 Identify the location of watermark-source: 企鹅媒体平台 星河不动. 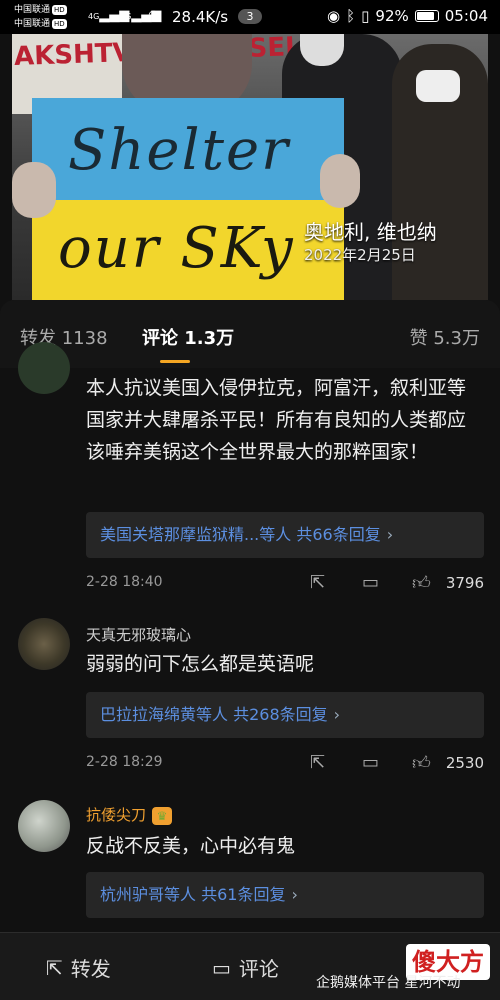
(388, 983).